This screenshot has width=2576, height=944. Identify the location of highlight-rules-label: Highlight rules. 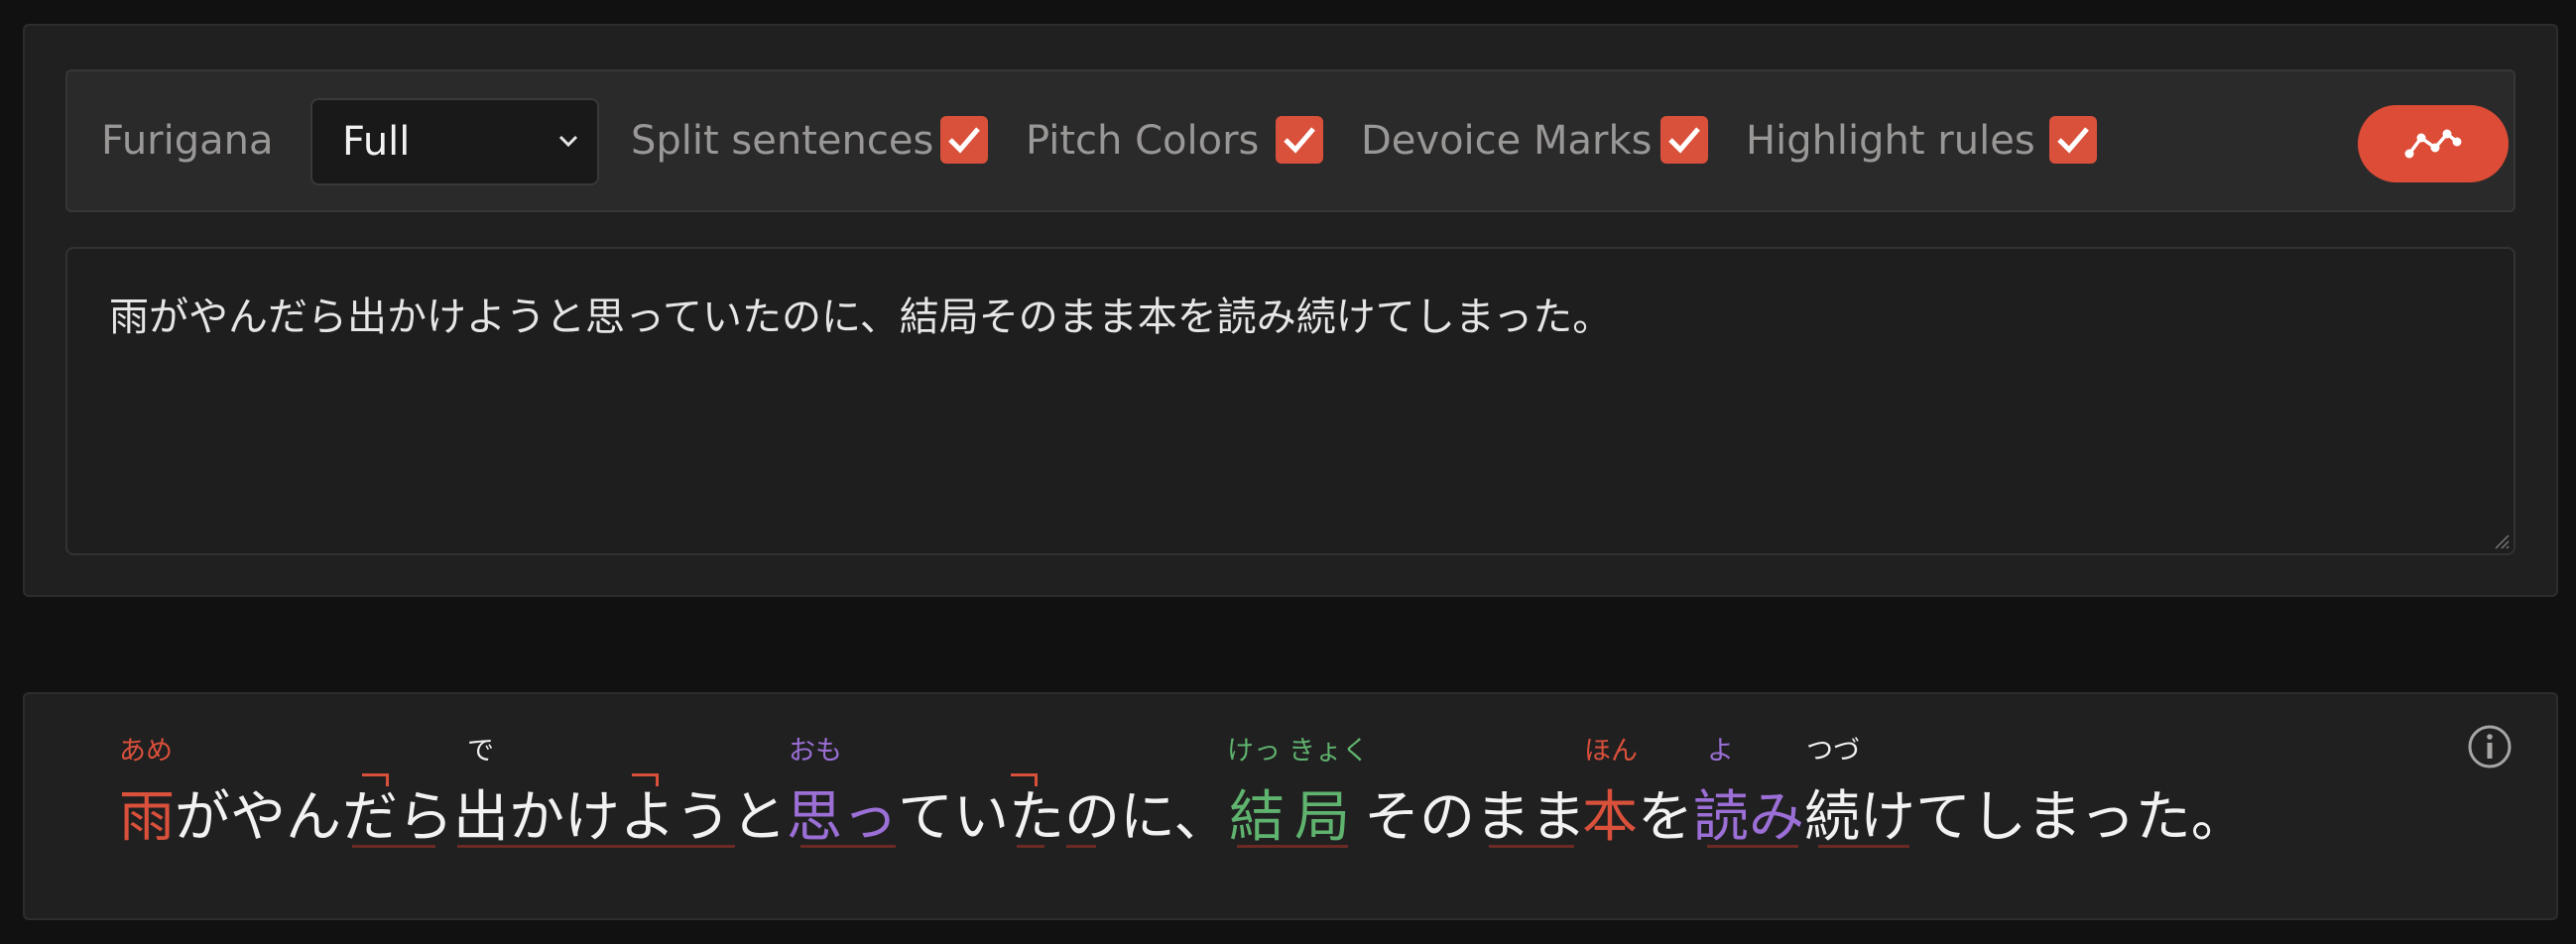
(1890, 141).